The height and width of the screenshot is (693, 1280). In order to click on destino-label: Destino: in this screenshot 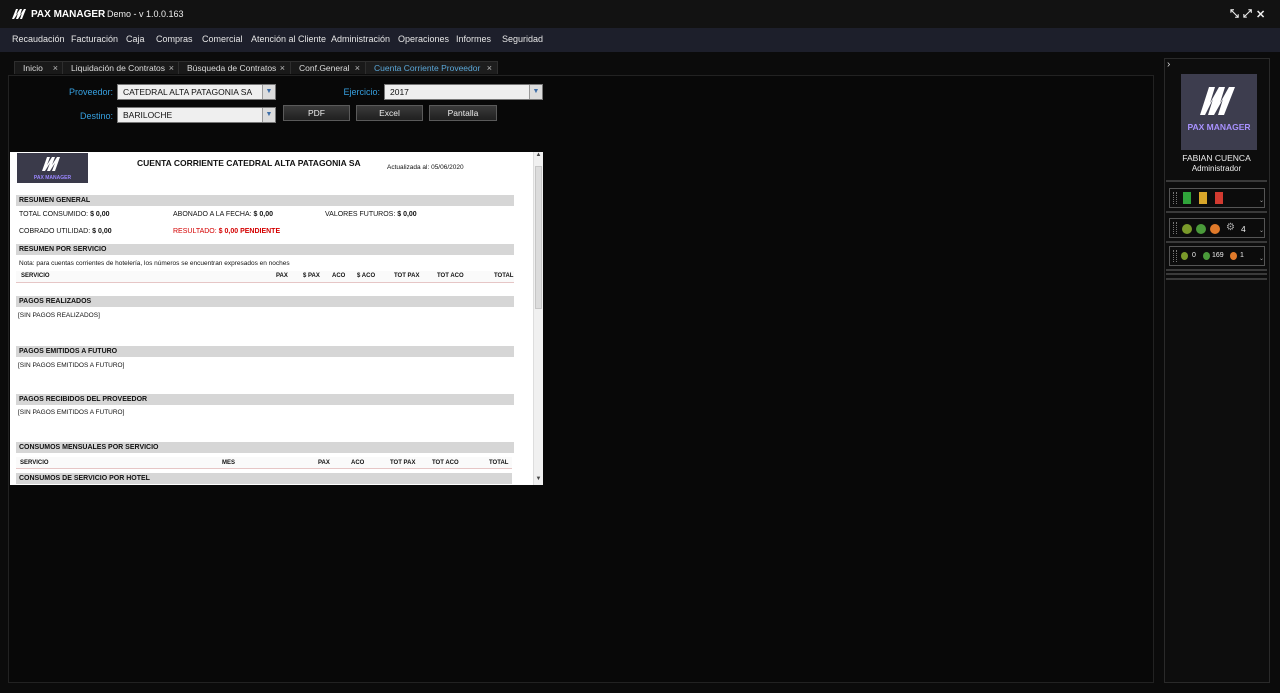, I will do `click(96, 116)`.